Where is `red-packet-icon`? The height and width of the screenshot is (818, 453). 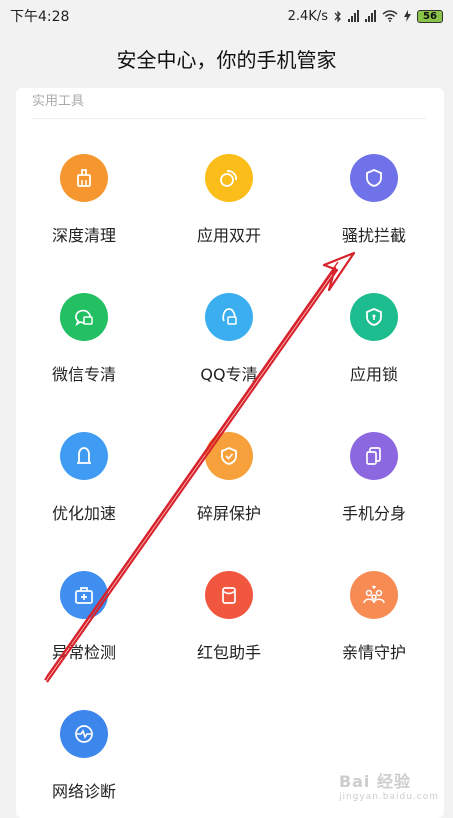 red-packet-icon is located at coordinates (229, 595).